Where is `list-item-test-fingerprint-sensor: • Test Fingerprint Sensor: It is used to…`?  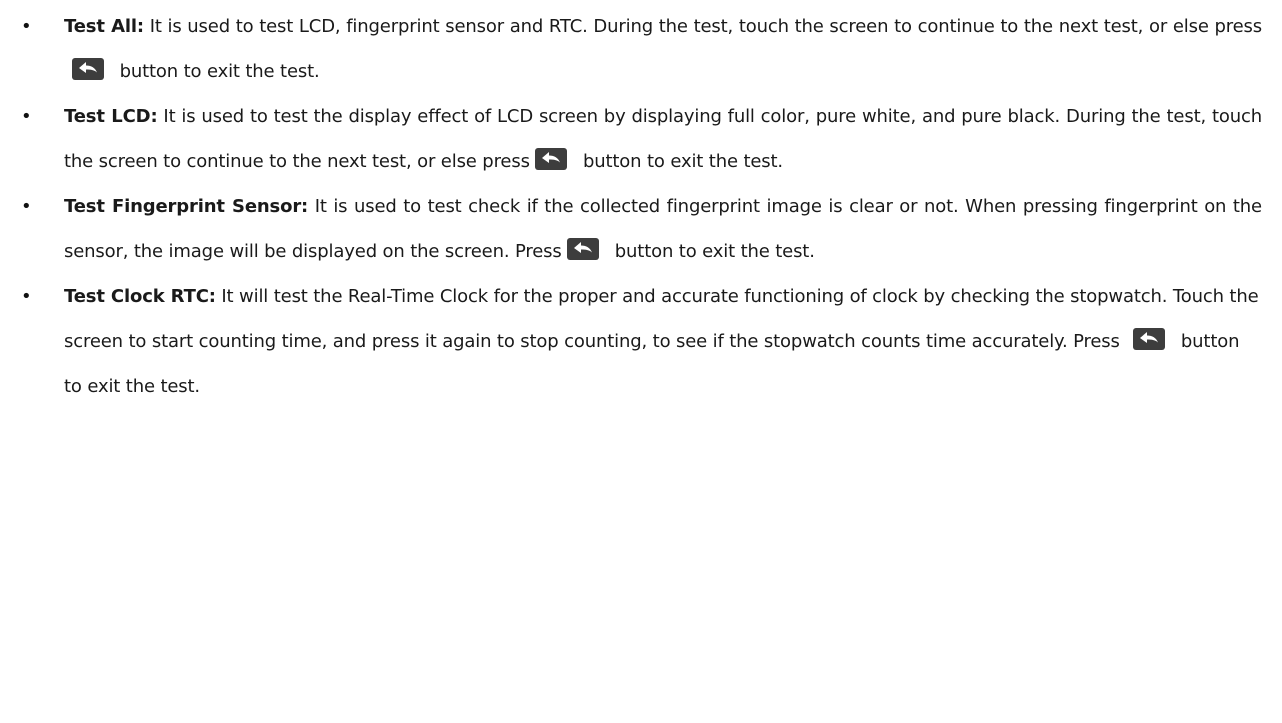
list-item-test-fingerprint-sensor: • Test Fingerprint Sensor: It is used to… is located at coordinates (641, 229).